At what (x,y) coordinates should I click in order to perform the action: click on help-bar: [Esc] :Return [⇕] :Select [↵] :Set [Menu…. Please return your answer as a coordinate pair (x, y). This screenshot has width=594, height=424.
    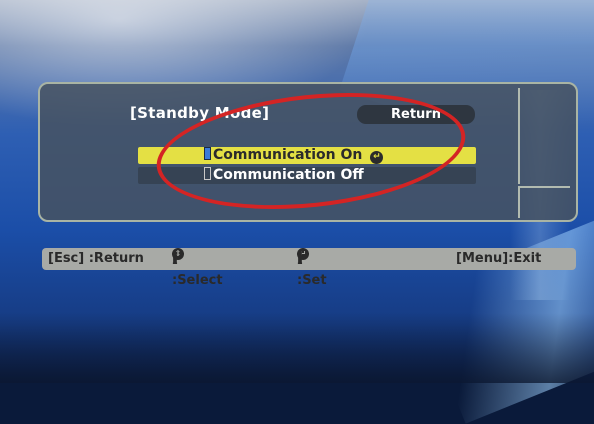
    Looking at the image, I should click on (309, 268).